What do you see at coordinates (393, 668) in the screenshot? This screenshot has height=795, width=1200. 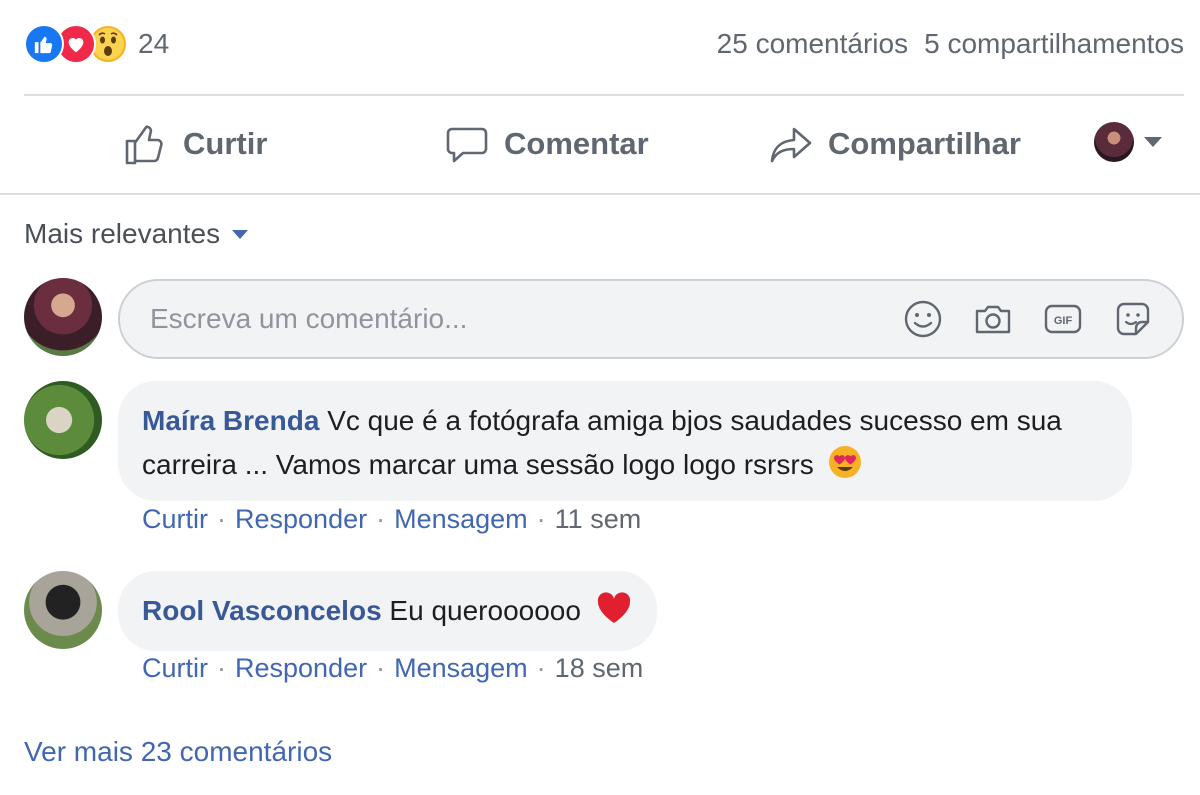 I see `comment-meta: Curtir · Responder · Mensagem · 18 sem` at bounding box center [393, 668].